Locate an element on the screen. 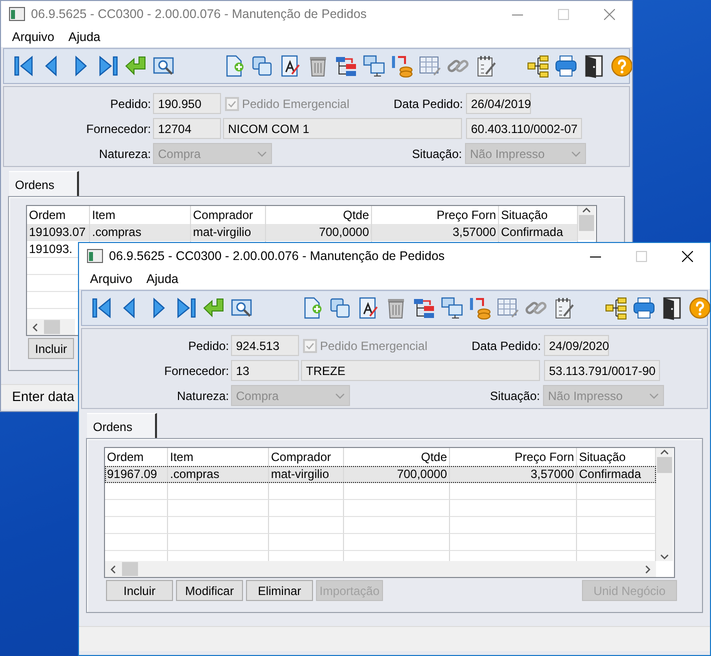 The image size is (711, 656). supplier-name-field: TREZE is located at coordinates (420, 370).